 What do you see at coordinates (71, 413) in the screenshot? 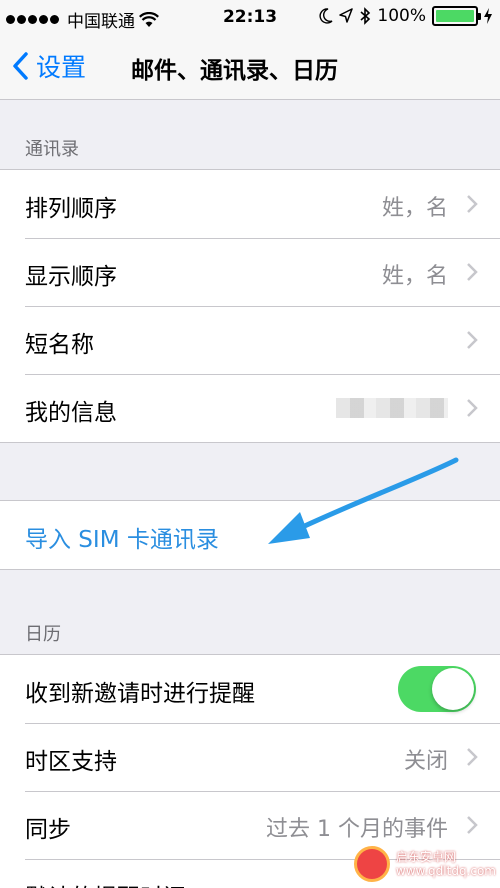
I see `my-info-label: 我的信息` at bounding box center [71, 413].